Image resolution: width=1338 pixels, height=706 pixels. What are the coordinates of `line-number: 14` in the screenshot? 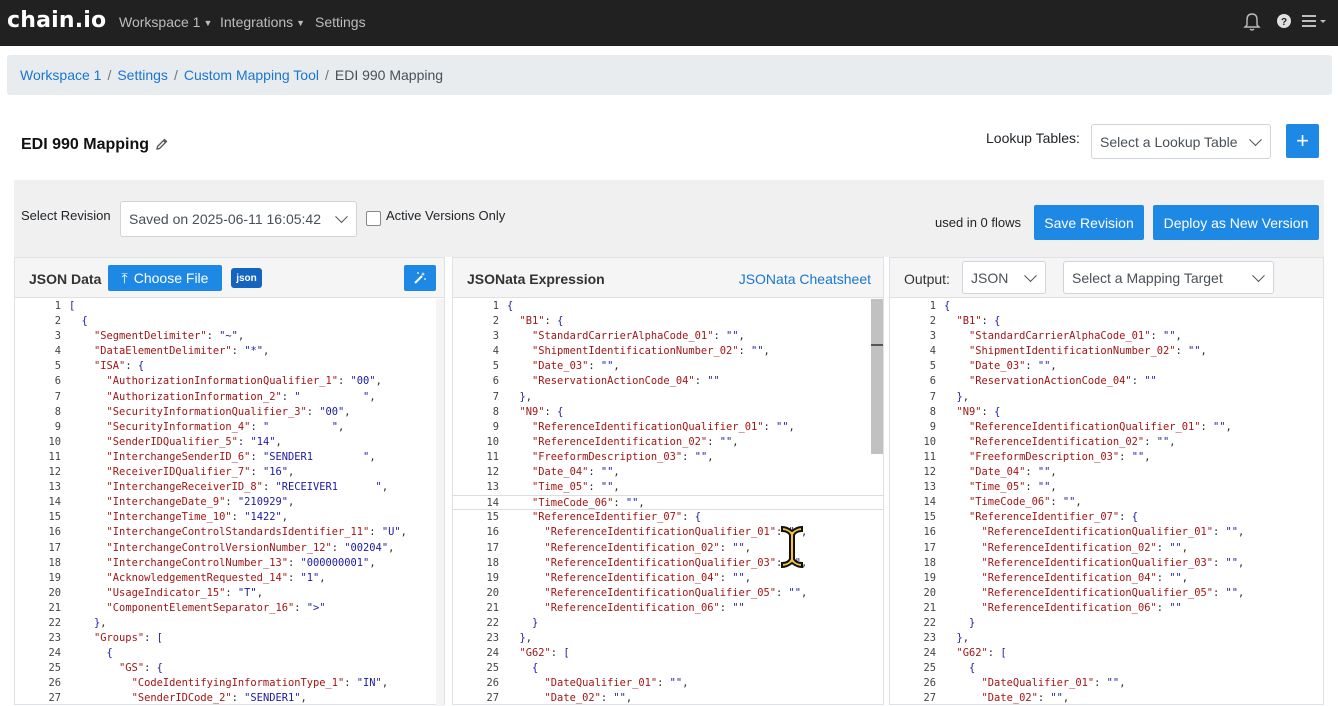 It's located at (492, 503).